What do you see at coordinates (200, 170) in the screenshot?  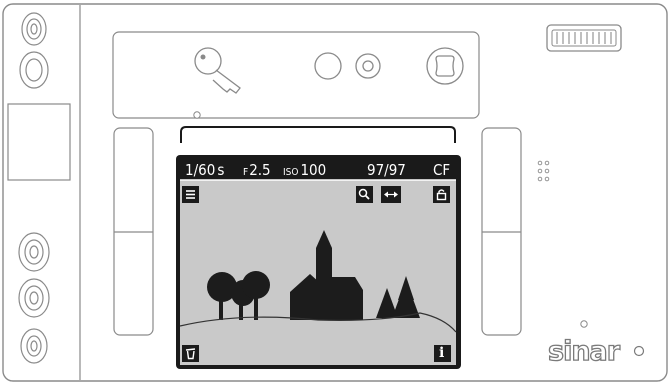 I see `shutter-speed-value: 1/60` at bounding box center [200, 170].